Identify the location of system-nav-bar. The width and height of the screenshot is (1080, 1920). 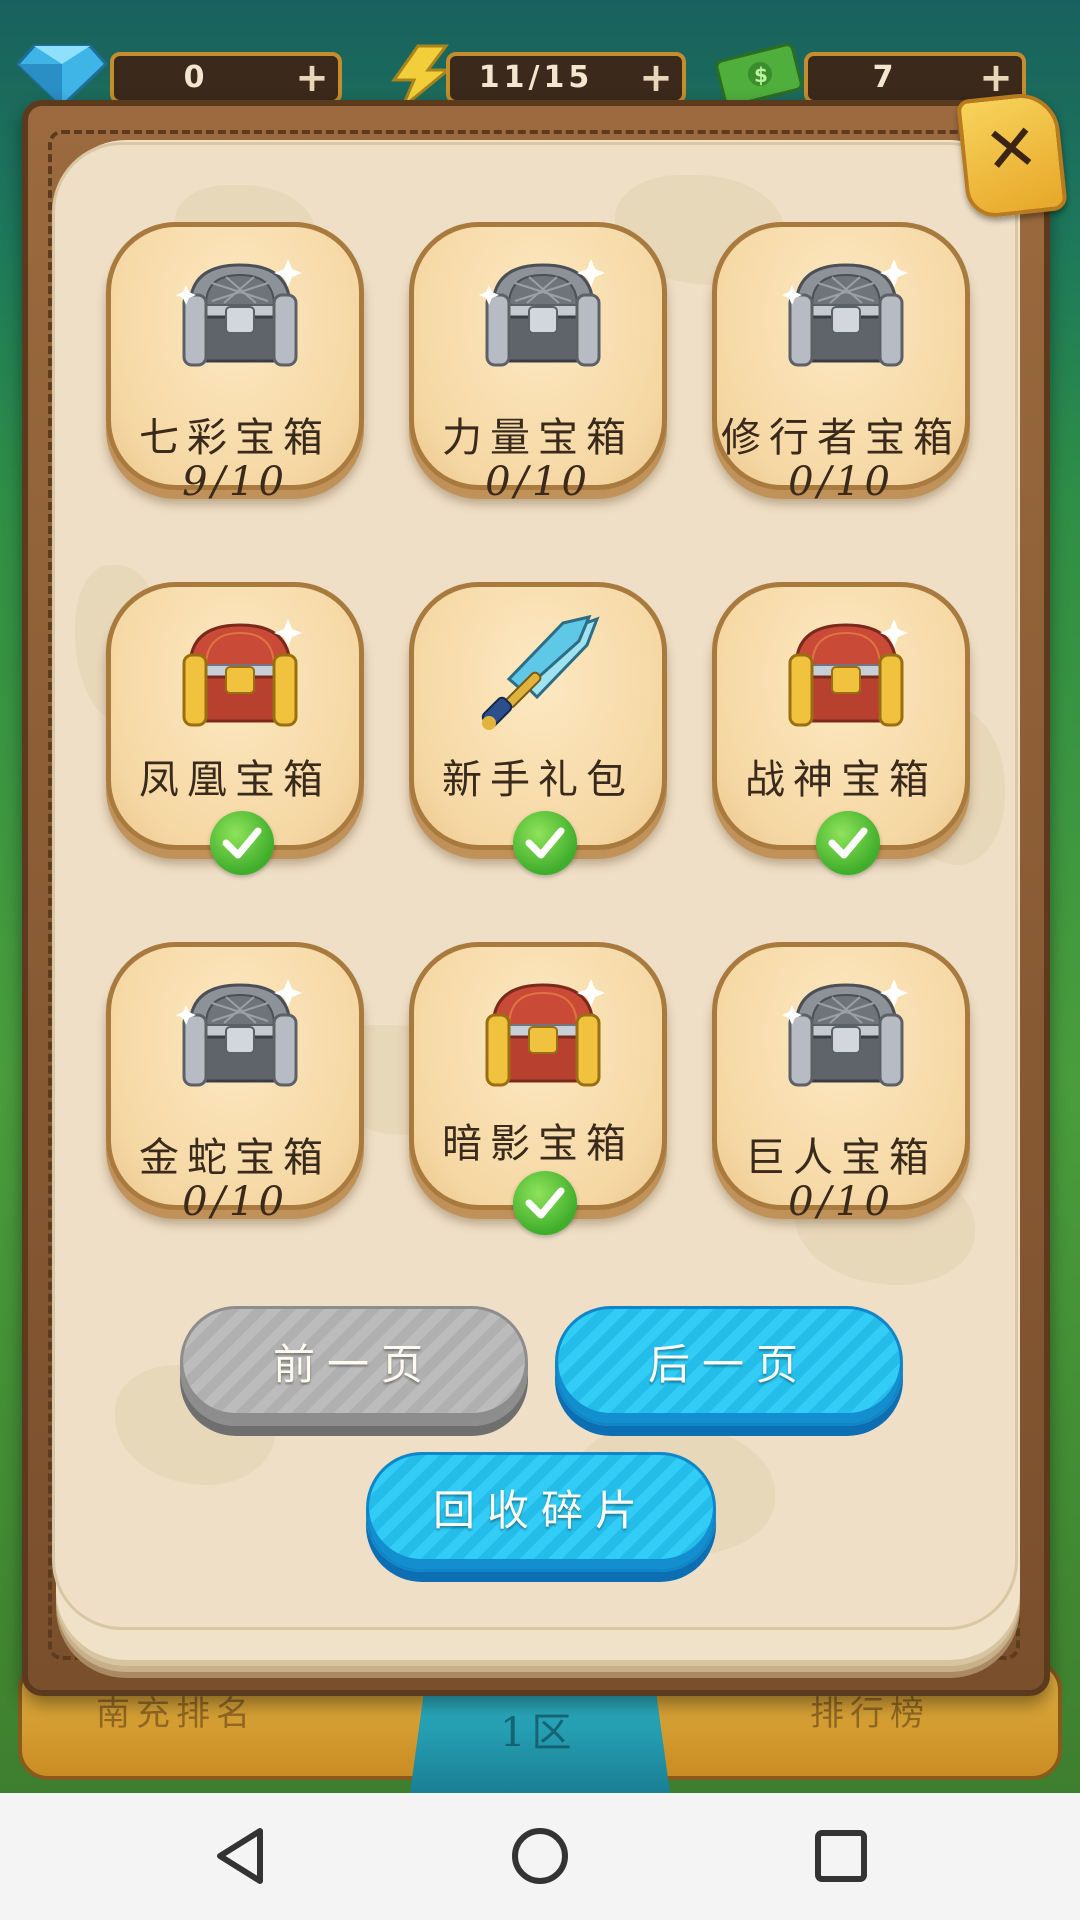
(540, 1856).